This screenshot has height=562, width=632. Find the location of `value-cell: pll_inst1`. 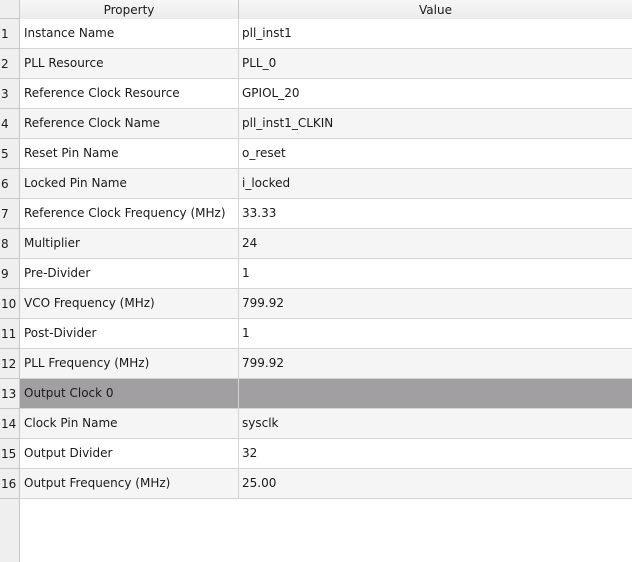

value-cell: pll_inst1 is located at coordinates (435, 33).